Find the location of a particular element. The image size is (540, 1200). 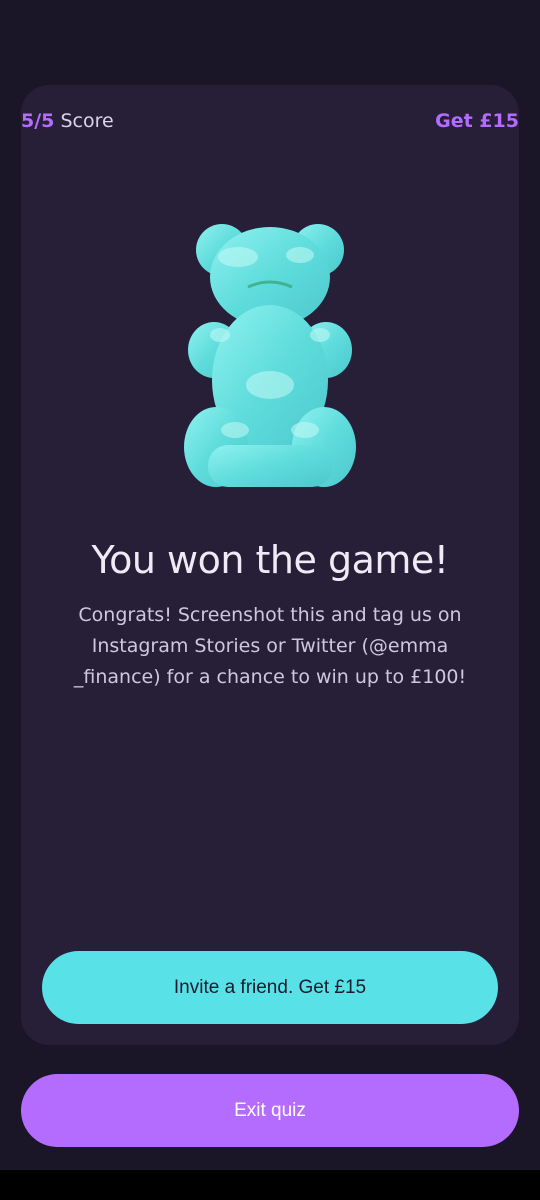

score-display: 5/5 Score is located at coordinates (67, 121).